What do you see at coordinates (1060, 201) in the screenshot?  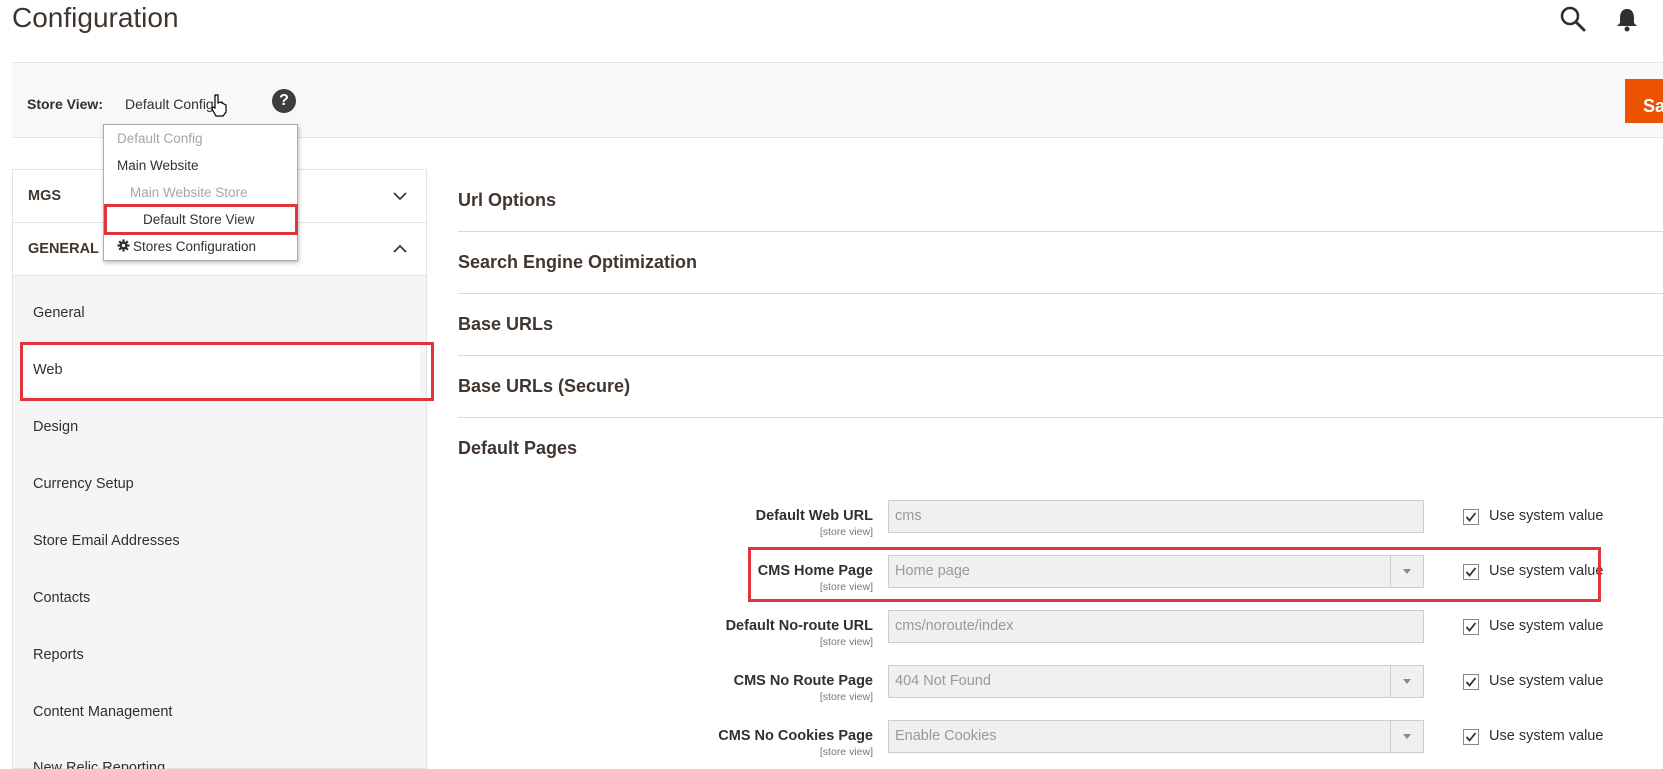 I see `section-url-options: Url Options` at bounding box center [1060, 201].